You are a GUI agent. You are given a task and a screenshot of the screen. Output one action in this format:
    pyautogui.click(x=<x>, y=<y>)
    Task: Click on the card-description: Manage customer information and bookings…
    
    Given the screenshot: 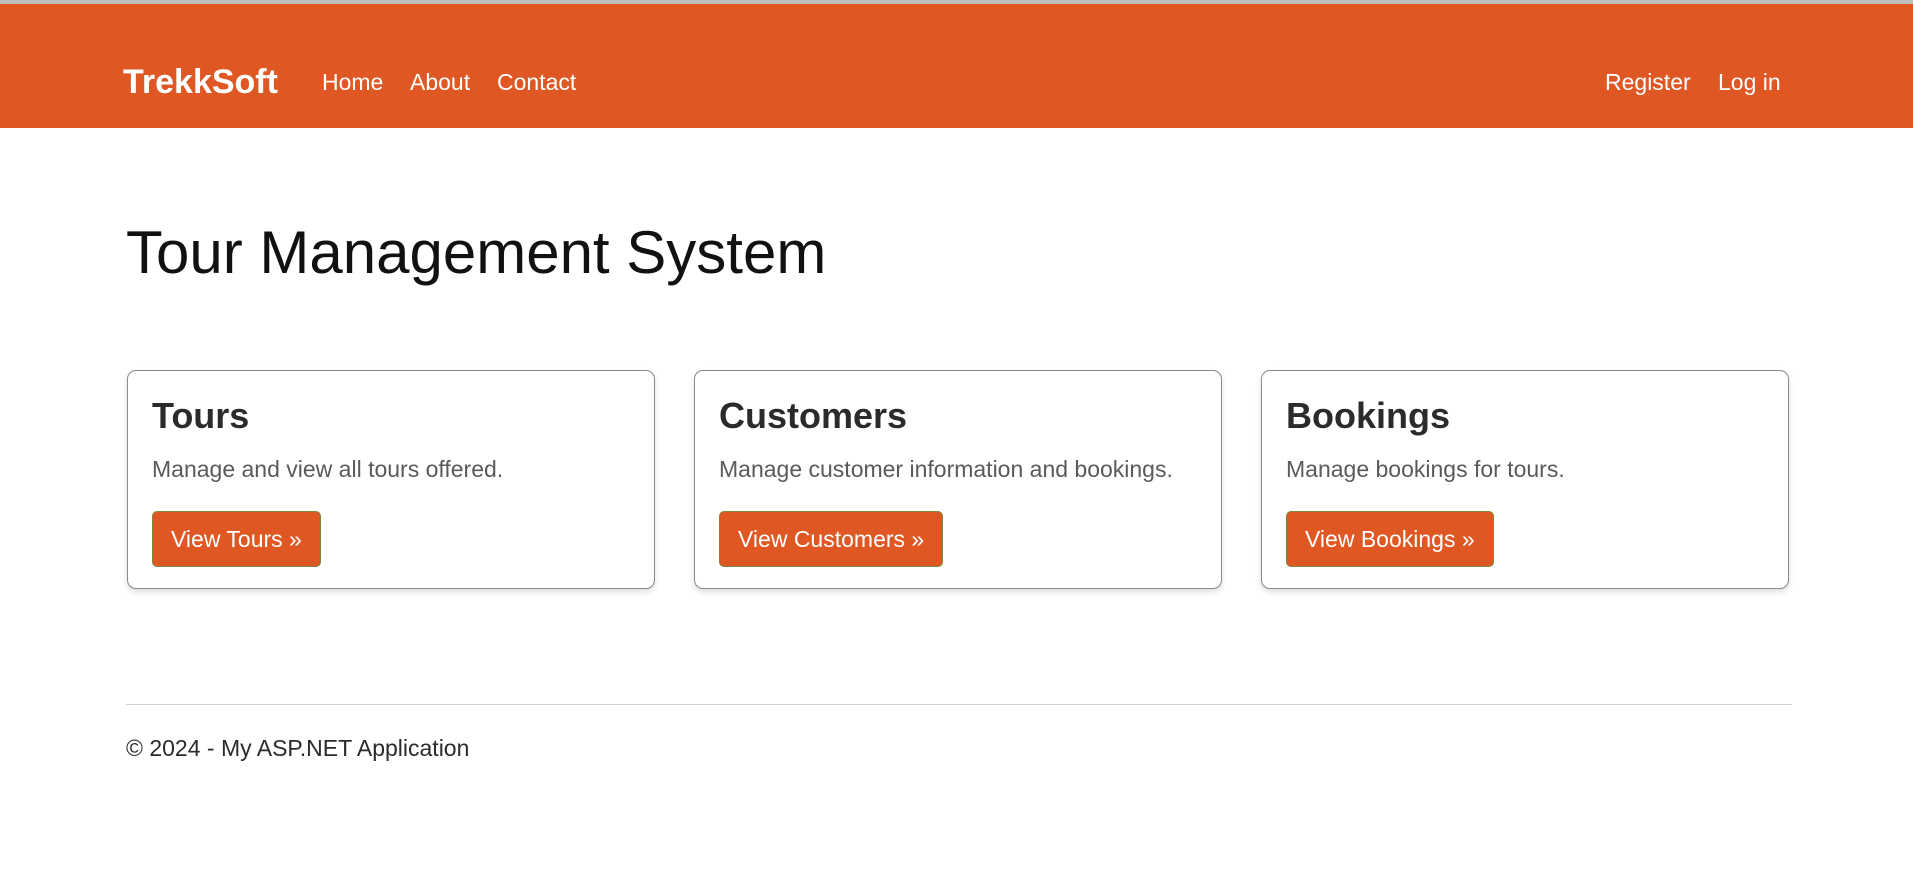 What is the action you would take?
    pyautogui.click(x=946, y=469)
    